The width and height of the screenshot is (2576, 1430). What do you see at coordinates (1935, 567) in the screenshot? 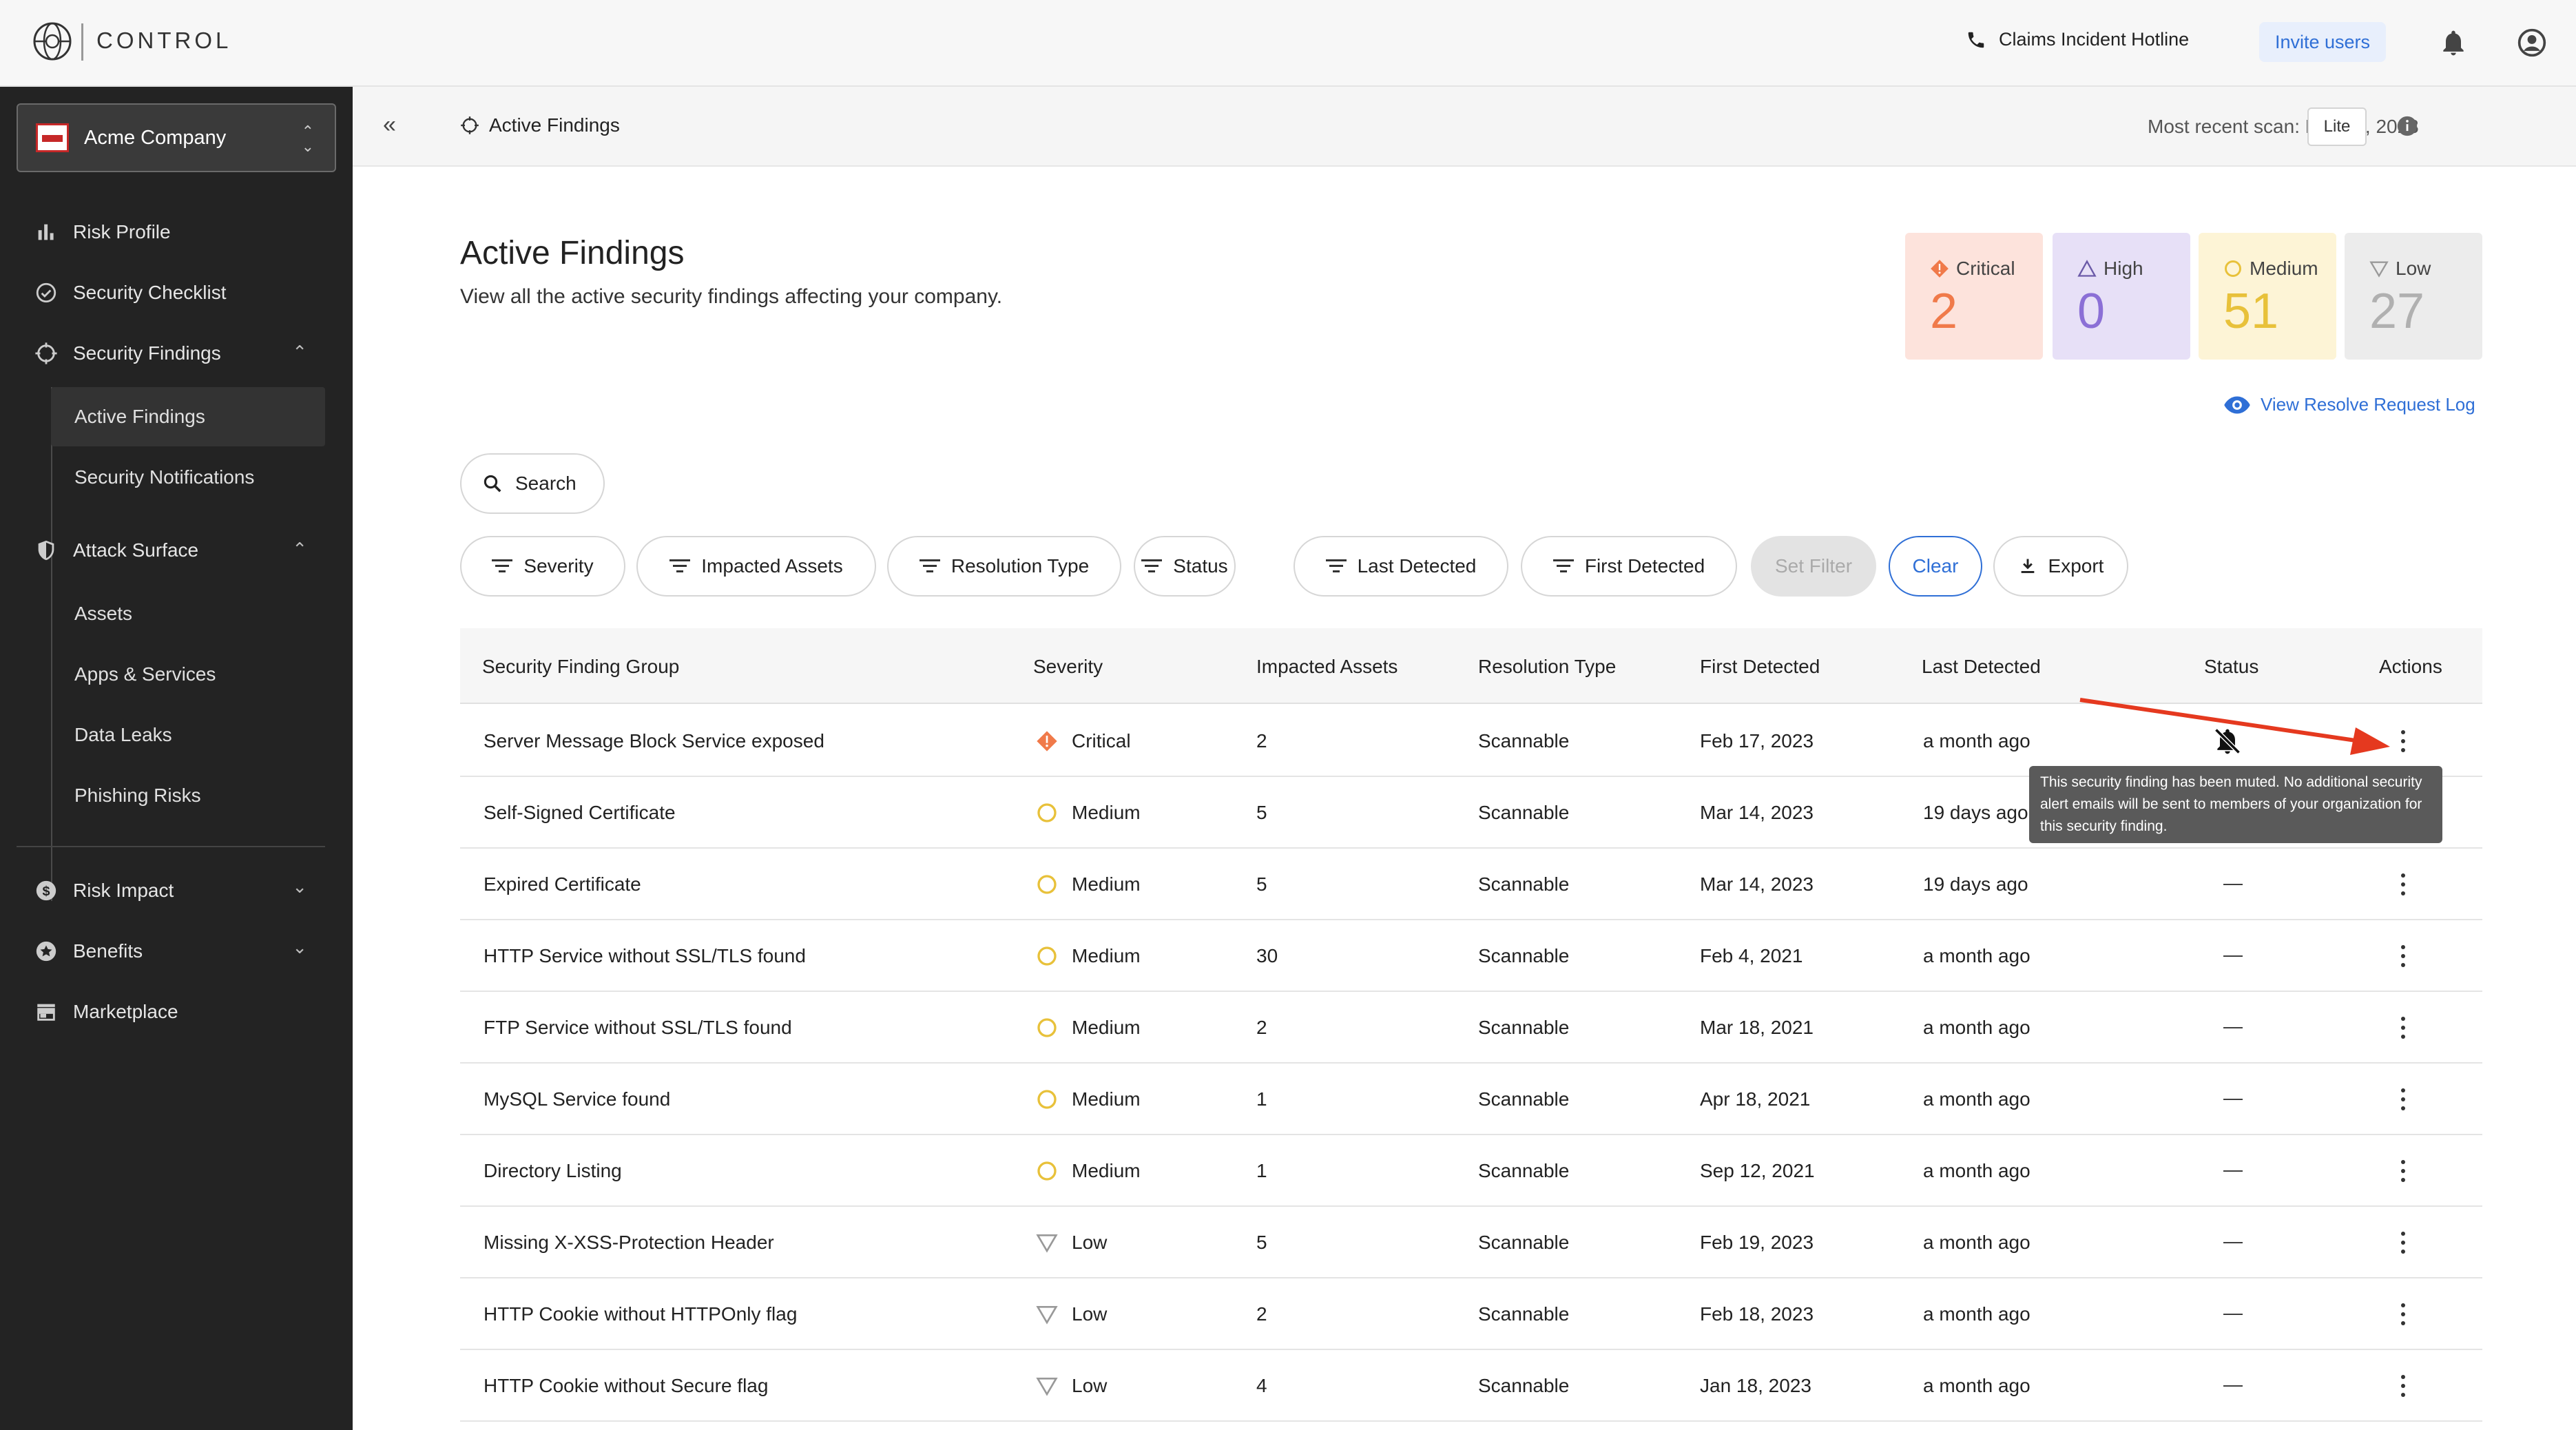
I see `clear-button: Clear` at bounding box center [1935, 567].